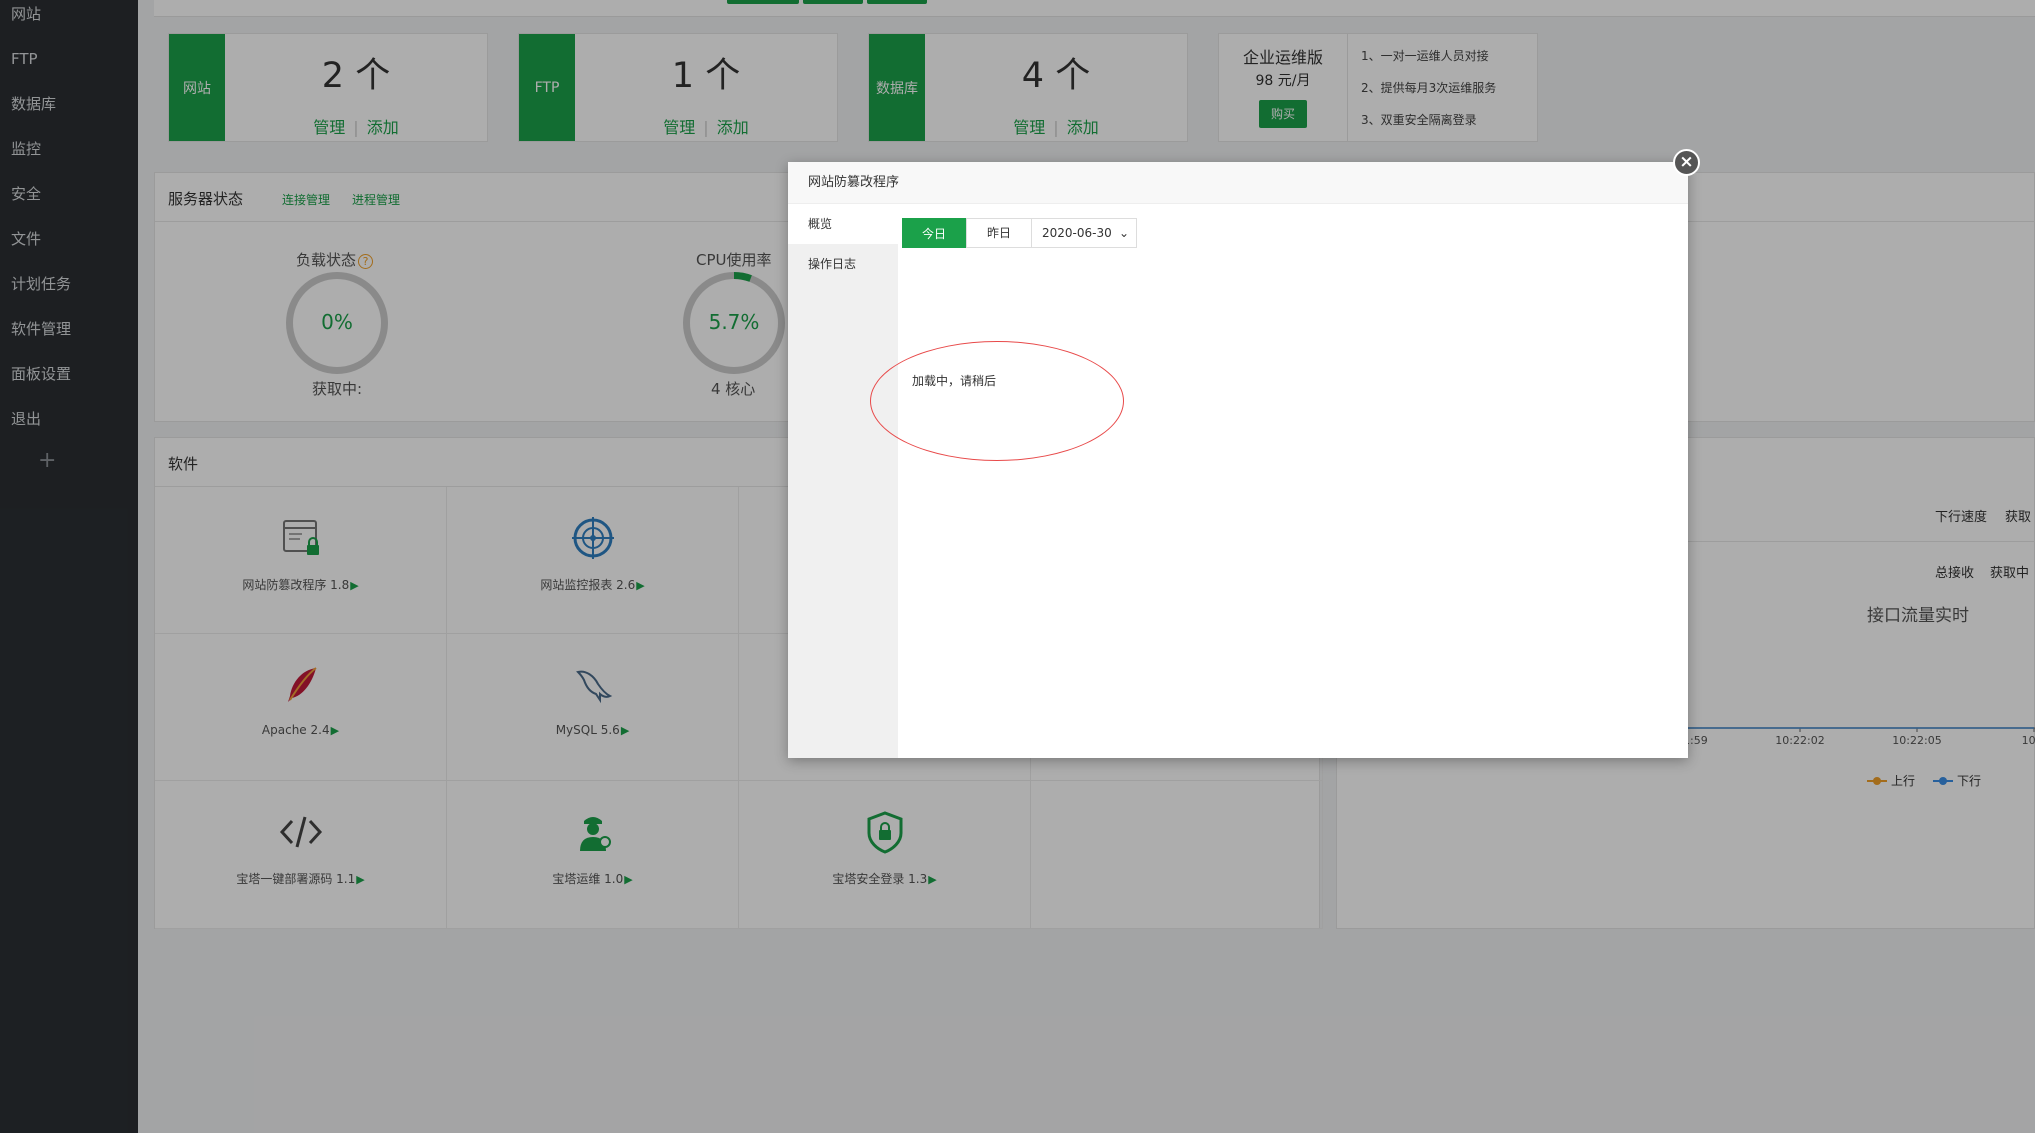 The image size is (2035, 1133). Describe the element at coordinates (843, 264) in the screenshot. I see `tab-operation-log: 操作日志` at that location.